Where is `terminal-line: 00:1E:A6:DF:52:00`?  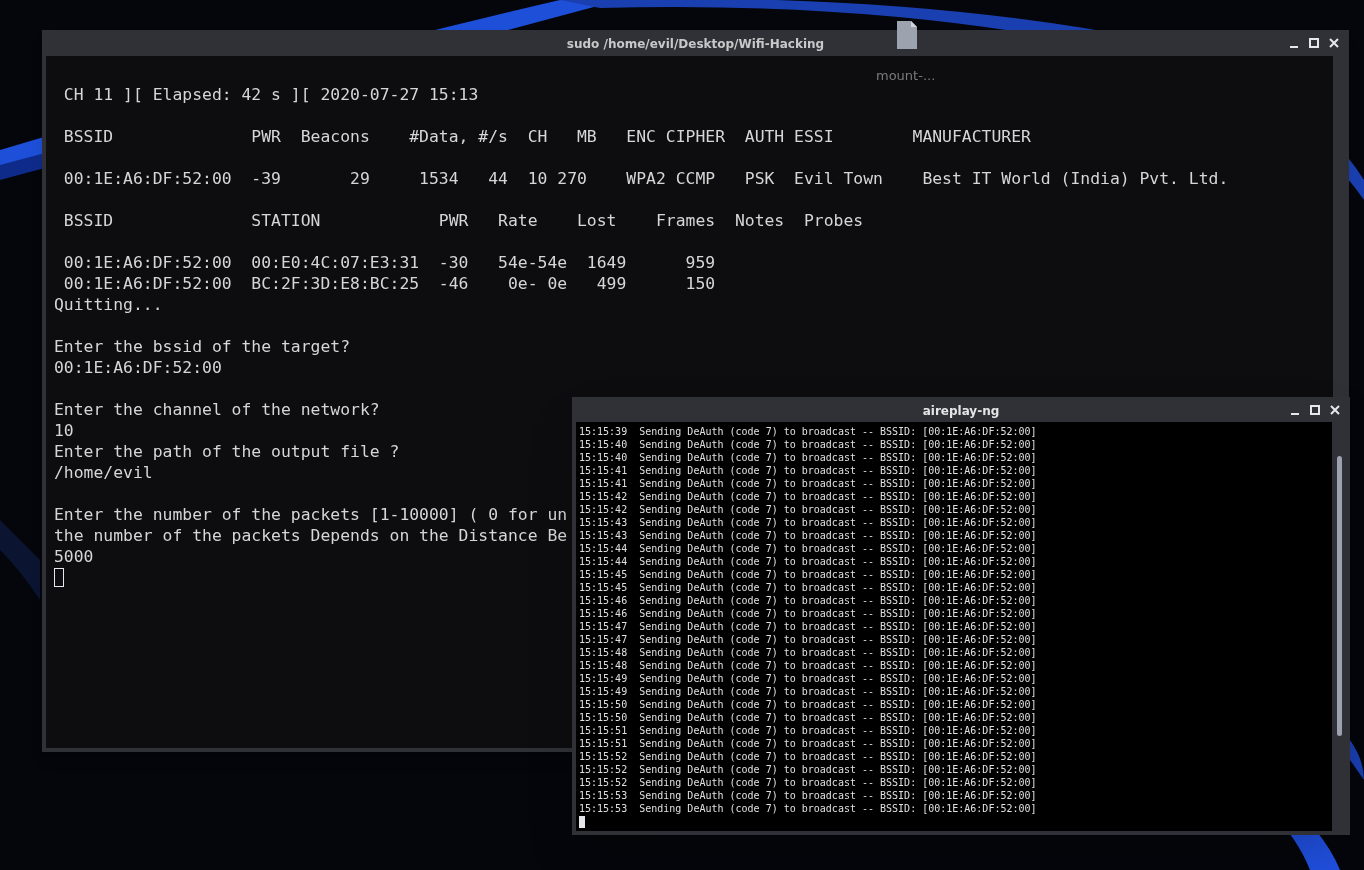 terminal-line: 00:1E:A6:DF:52:00 is located at coordinates (138, 367).